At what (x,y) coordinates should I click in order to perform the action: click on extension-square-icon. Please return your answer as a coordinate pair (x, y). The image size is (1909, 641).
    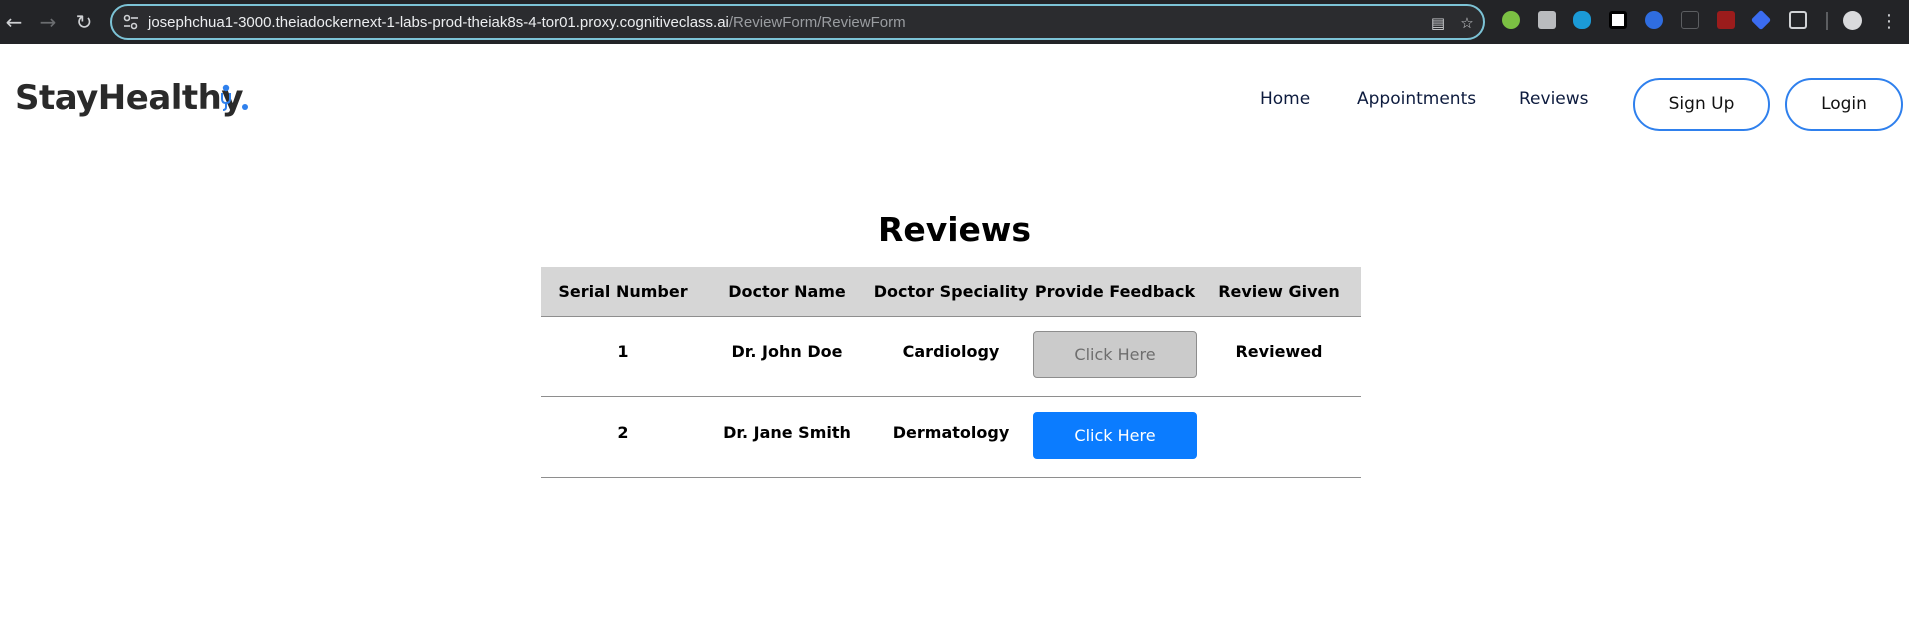
    Looking at the image, I should click on (1618, 20).